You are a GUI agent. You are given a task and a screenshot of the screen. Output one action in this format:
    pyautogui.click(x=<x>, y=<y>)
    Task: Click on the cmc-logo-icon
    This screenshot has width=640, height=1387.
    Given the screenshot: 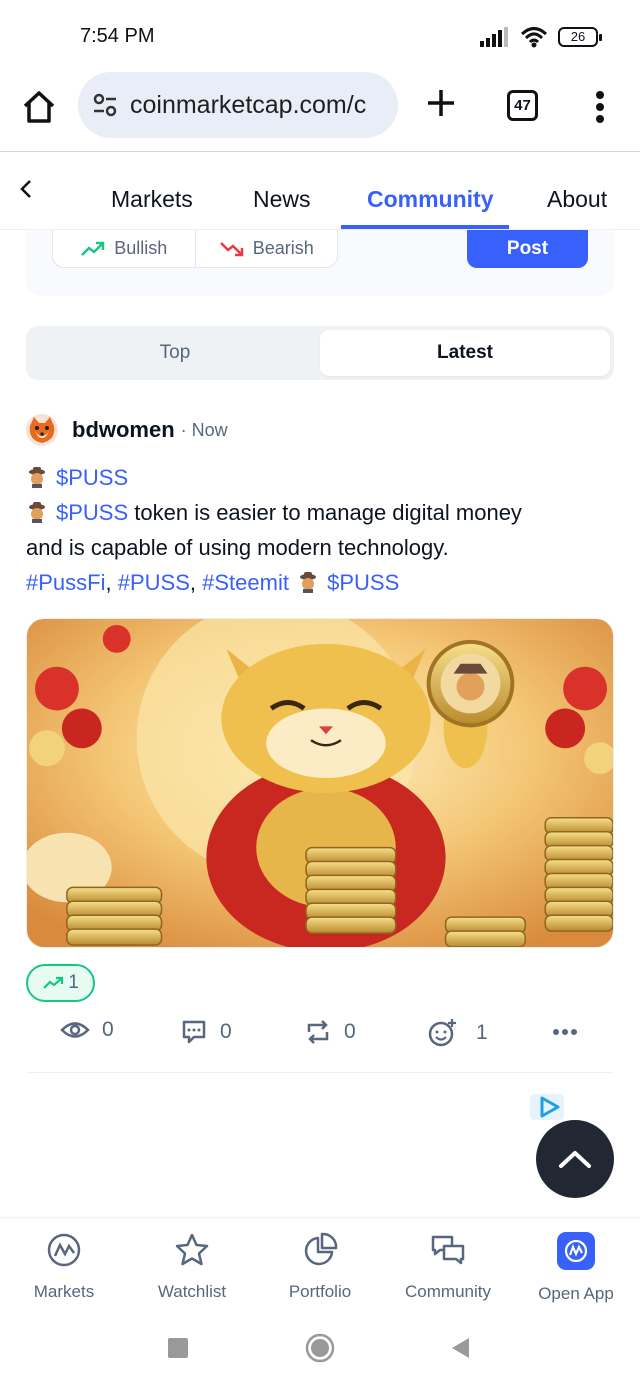 What is the action you would take?
    pyautogui.click(x=576, y=1251)
    